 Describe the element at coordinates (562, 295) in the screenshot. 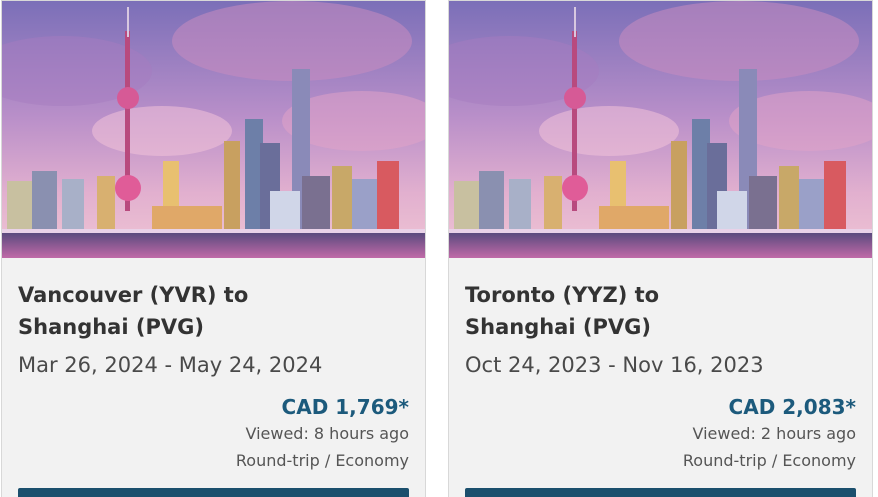

I see `route-origin: Toronto (YYZ) to` at that location.